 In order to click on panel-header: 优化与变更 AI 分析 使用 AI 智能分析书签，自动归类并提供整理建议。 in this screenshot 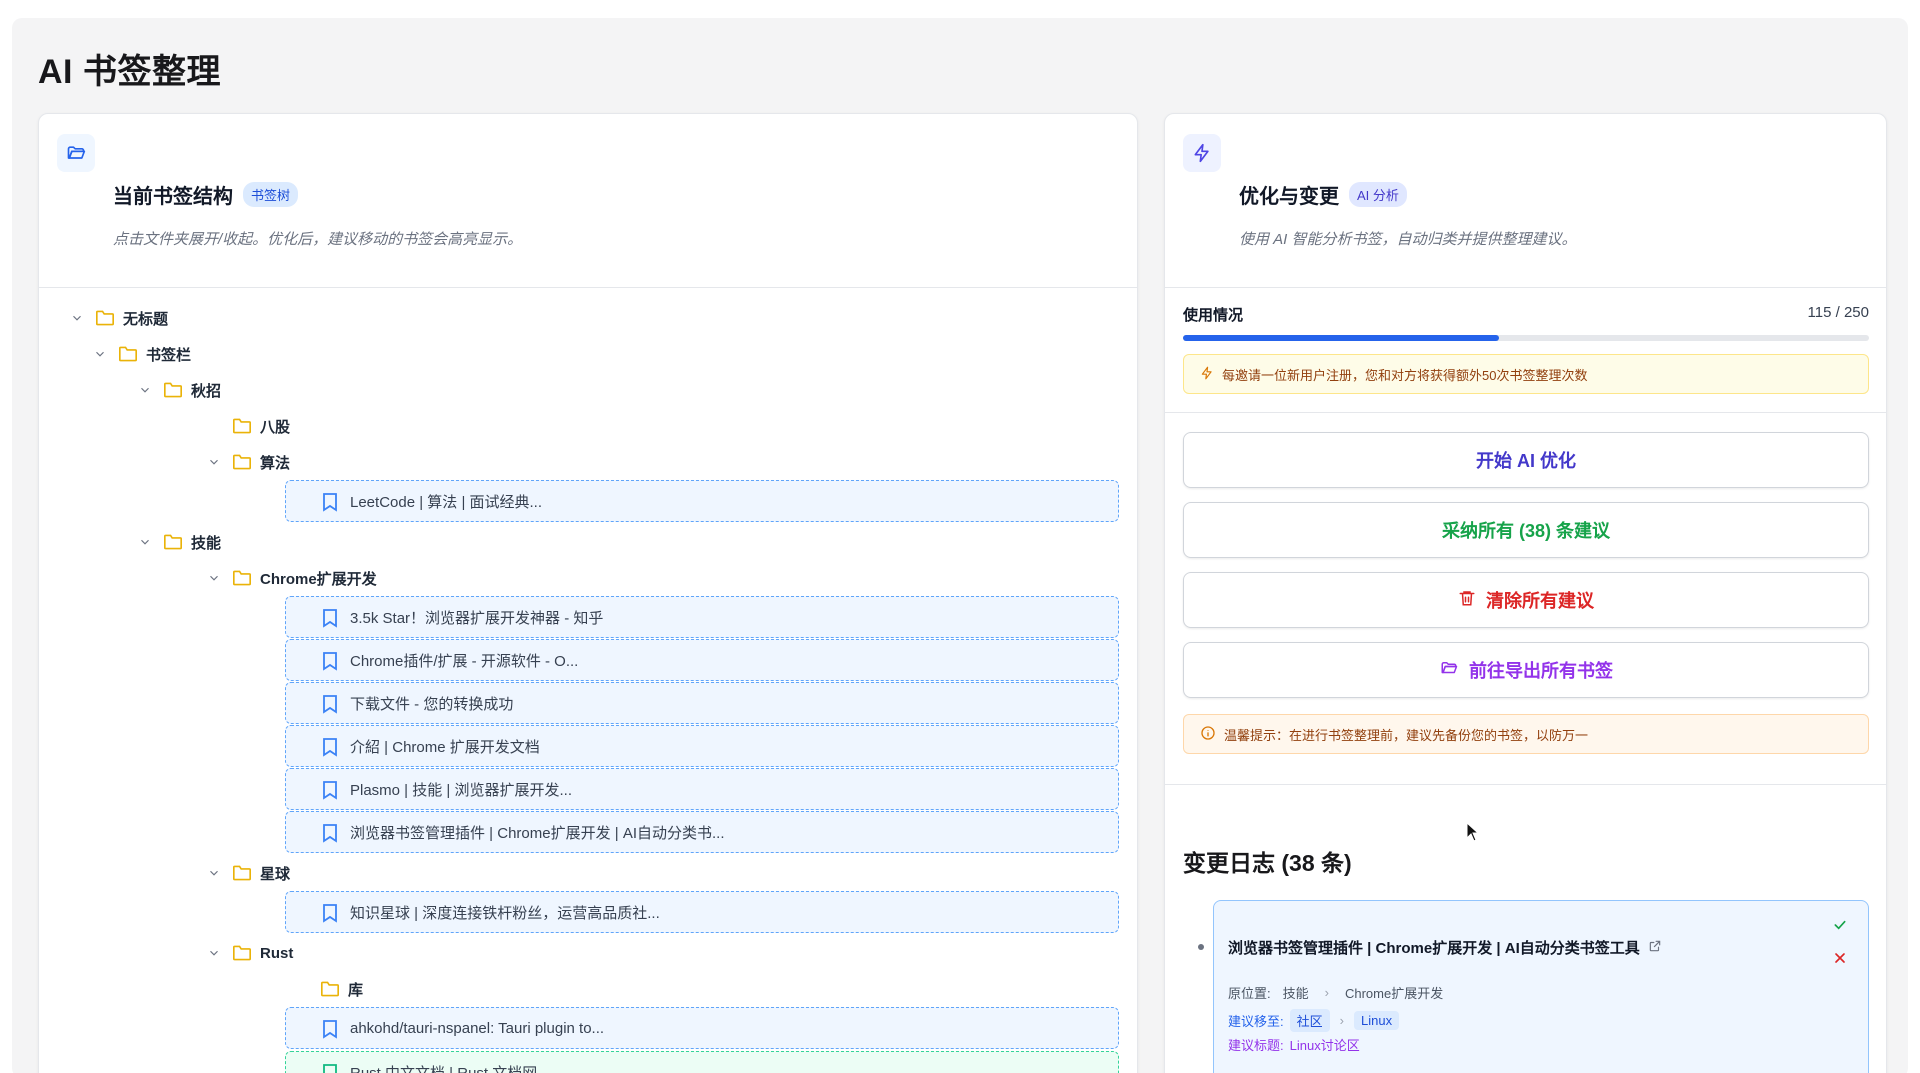, I will do `click(1525, 201)`.